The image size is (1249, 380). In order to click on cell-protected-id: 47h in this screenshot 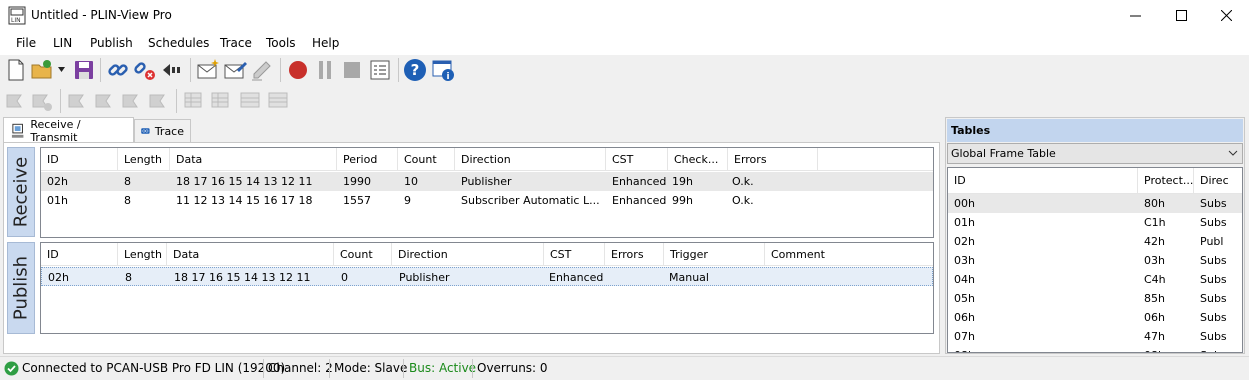, I will do `click(1154, 336)`.